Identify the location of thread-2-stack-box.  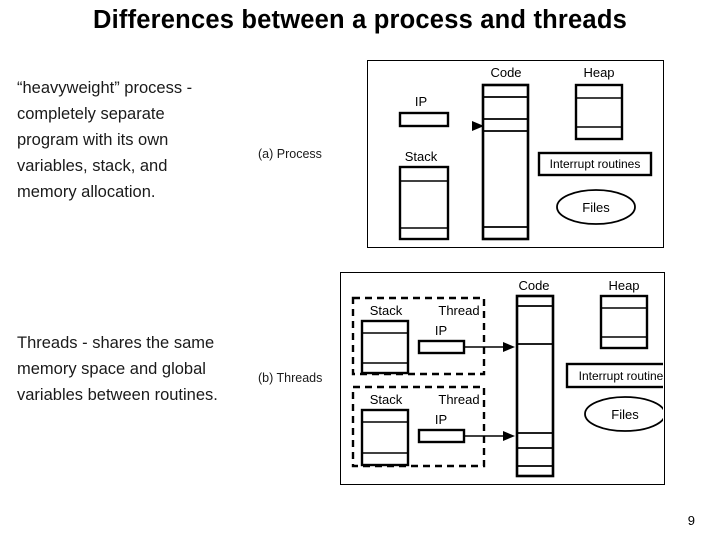
(385, 437).